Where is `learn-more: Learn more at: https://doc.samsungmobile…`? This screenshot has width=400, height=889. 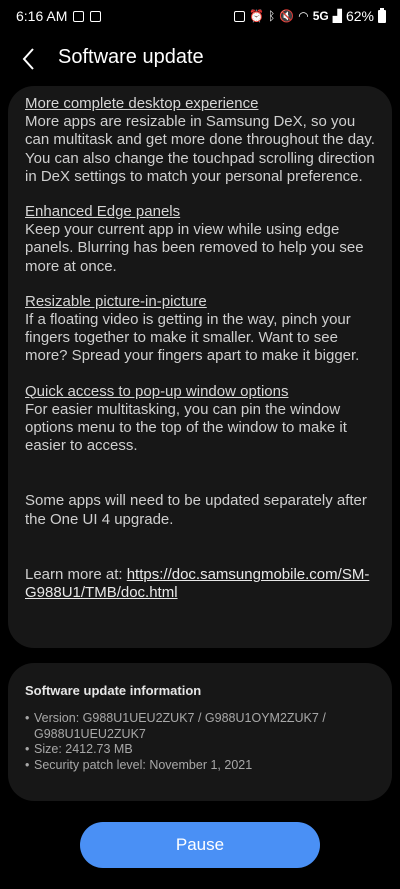
learn-more: Learn more at: https://doc.samsungmobile… is located at coordinates (200, 584).